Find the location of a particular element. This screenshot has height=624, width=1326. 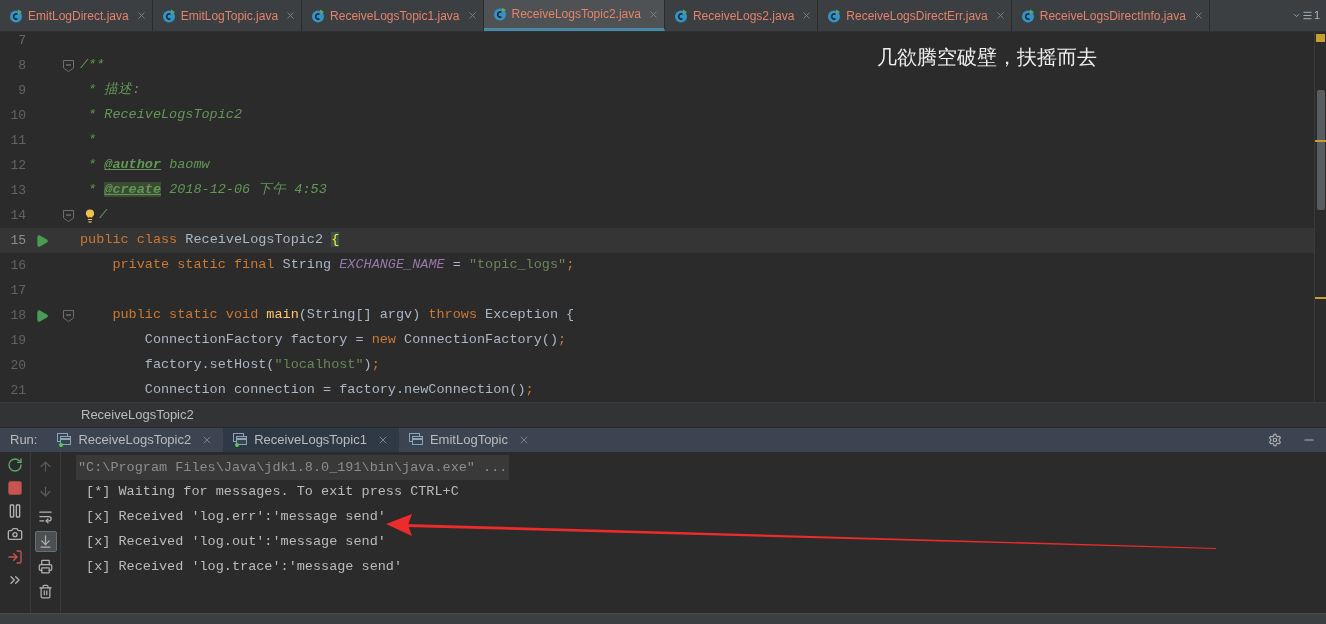

editor-tab: ReceiveLogsTopic1.java is located at coordinates (393, 15).